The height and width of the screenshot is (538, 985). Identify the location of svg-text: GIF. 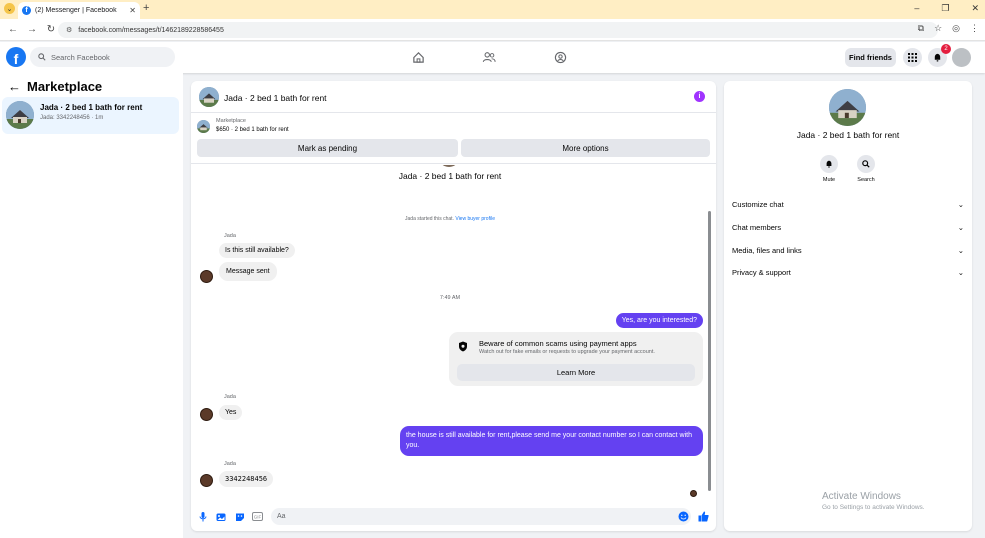
(258, 517).